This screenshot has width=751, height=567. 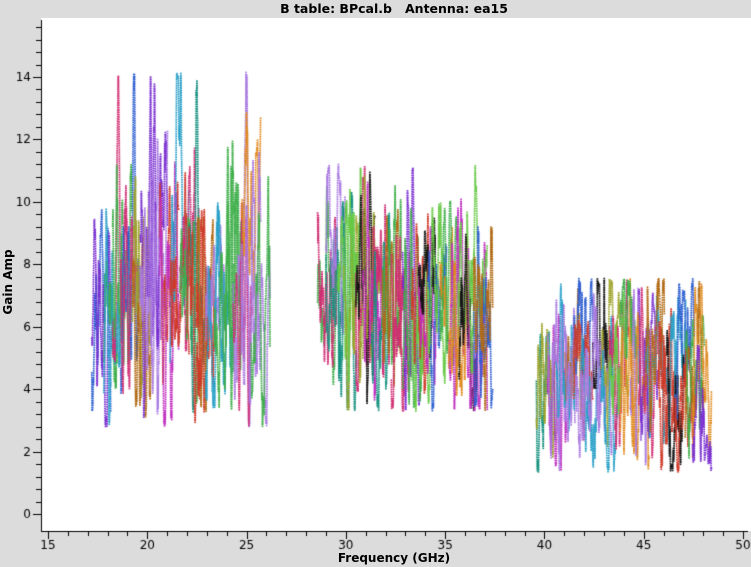 What do you see at coordinates (394, 558) in the screenshot?
I see `x-axis-label: Frequency (GHz)` at bounding box center [394, 558].